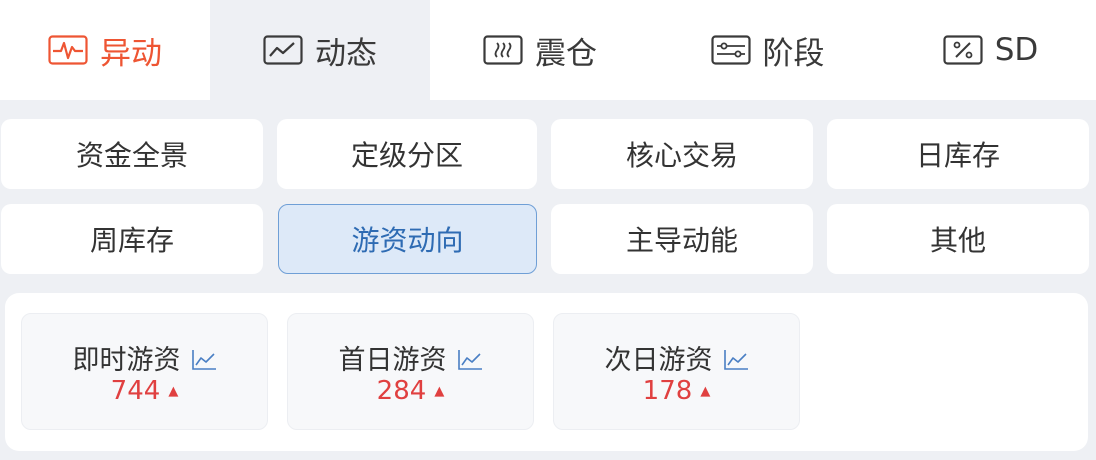 This screenshot has width=1096, height=460. What do you see at coordinates (658, 360) in the screenshot?
I see `metric-label: 次日游资` at bounding box center [658, 360].